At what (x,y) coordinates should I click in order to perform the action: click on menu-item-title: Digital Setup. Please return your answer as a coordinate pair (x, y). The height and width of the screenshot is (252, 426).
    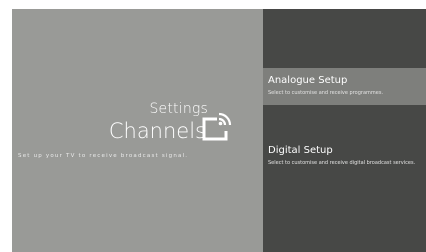
    Looking at the image, I should click on (300, 150).